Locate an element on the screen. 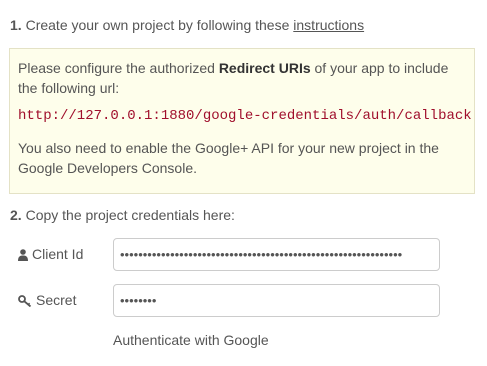  redirect-uris-label: Redirect URIs is located at coordinates (264, 68).